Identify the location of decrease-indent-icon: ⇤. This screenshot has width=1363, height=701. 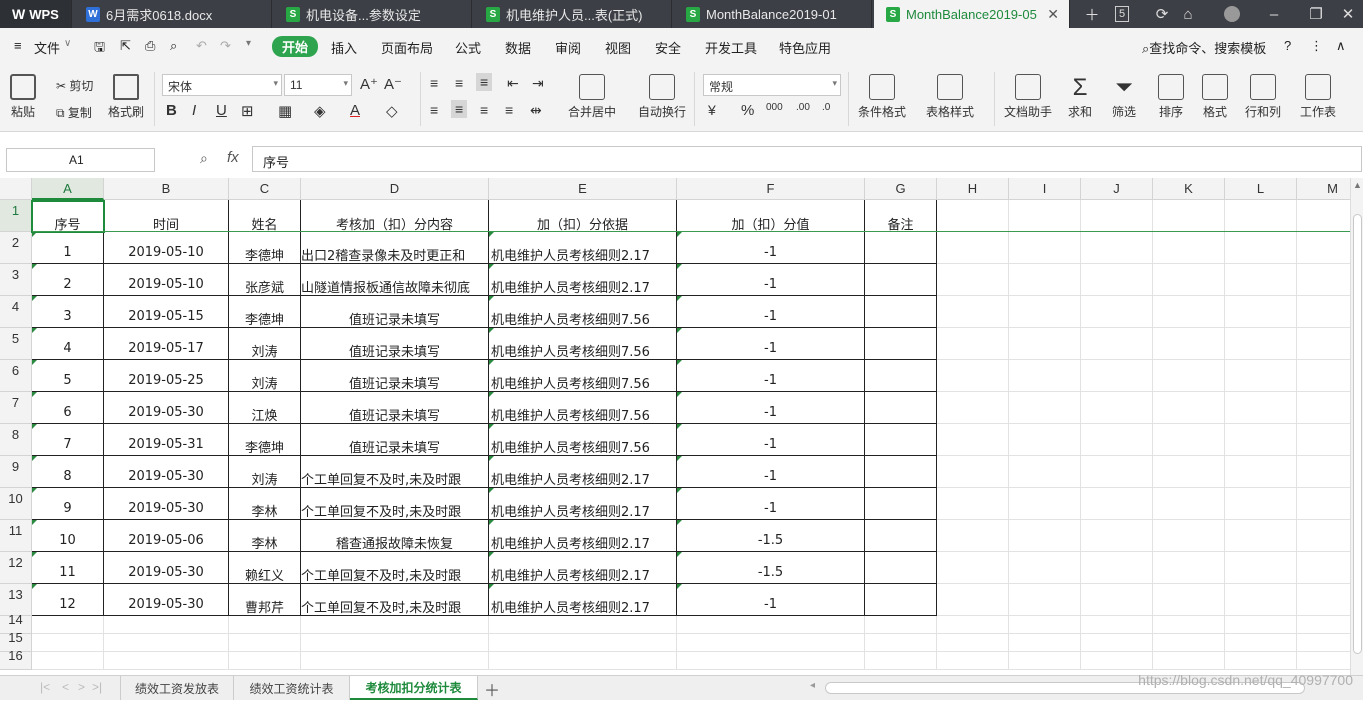
(513, 83).